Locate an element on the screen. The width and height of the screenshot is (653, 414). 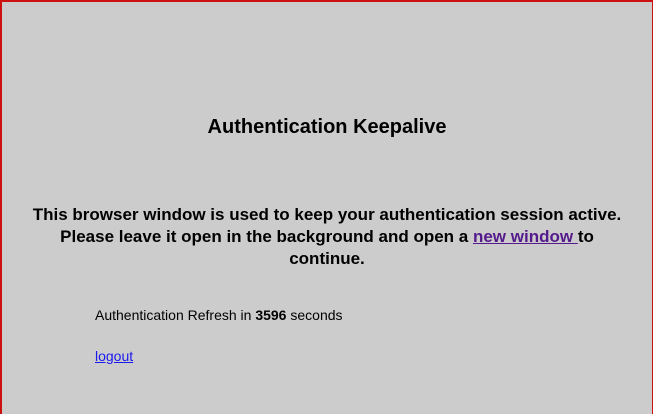
refresh-suffix: seconds is located at coordinates (314, 315).